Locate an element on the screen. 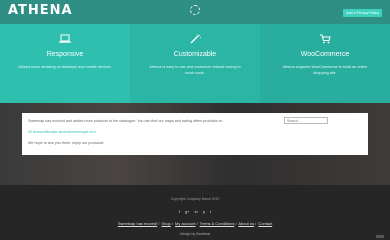 The width and height of the screenshot is (390, 240). footer-link-about: About us is located at coordinates (246, 223).